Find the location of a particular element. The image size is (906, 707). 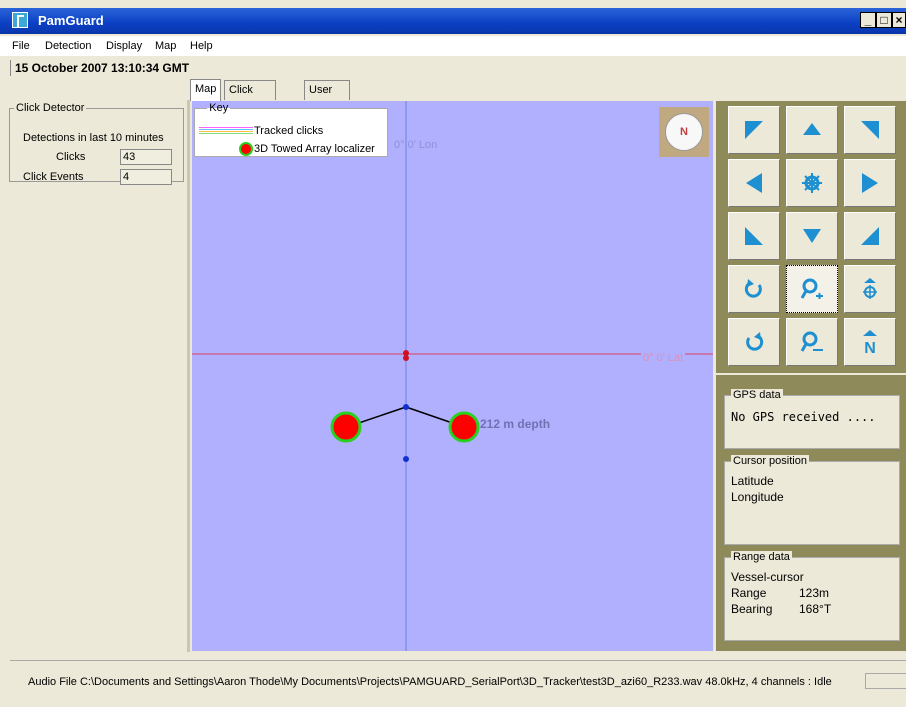

pan-up-right-button is located at coordinates (870, 130).